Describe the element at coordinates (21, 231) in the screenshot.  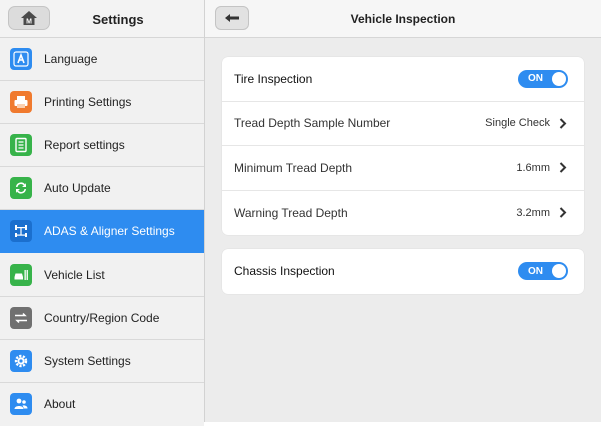
I see `adas-icon` at that location.